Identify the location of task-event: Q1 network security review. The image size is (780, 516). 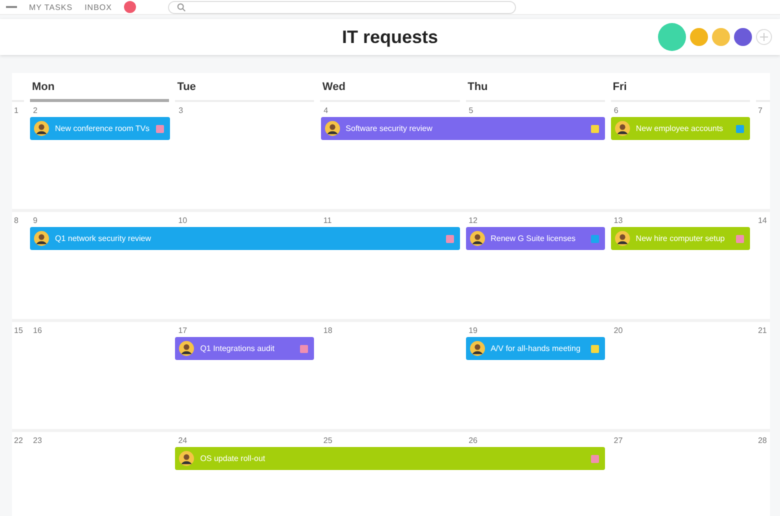
(245, 238).